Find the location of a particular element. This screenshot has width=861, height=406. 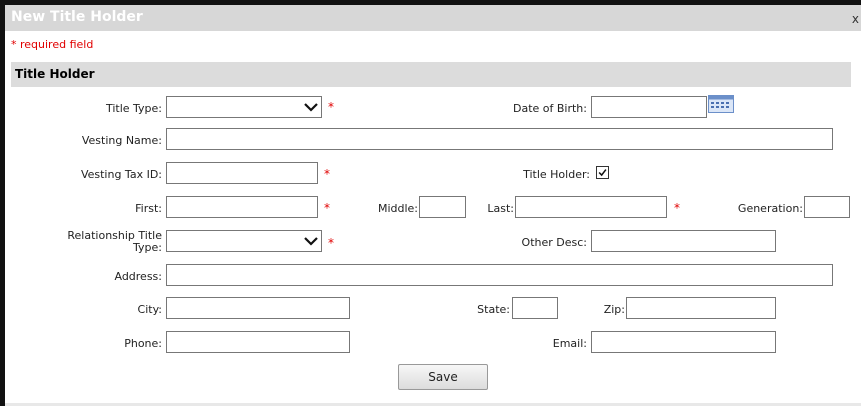

dialog-title: New Title Holder is located at coordinates (77, 17).